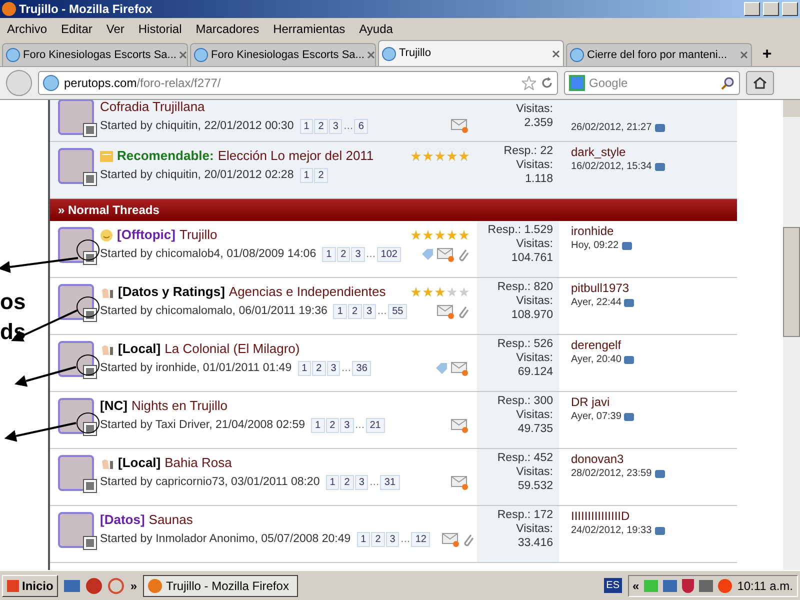 This screenshot has height=600, width=800. What do you see at coordinates (654, 288) in the screenshot?
I see `last-poster-link: pitbull1973` at bounding box center [654, 288].